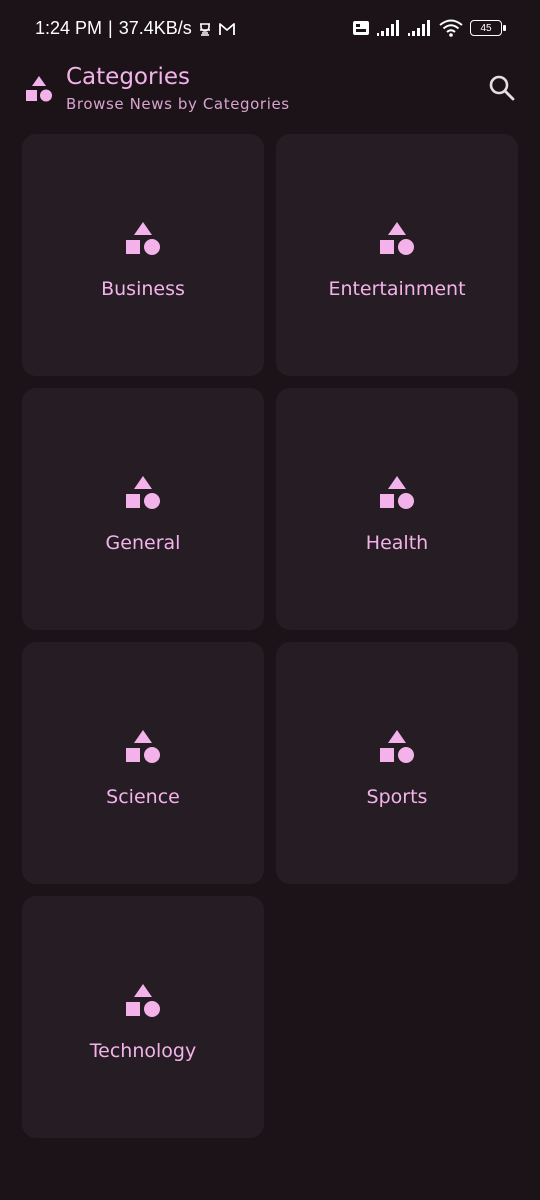 The image size is (540, 1200). I want to click on category-label: Technology, so click(143, 1051).